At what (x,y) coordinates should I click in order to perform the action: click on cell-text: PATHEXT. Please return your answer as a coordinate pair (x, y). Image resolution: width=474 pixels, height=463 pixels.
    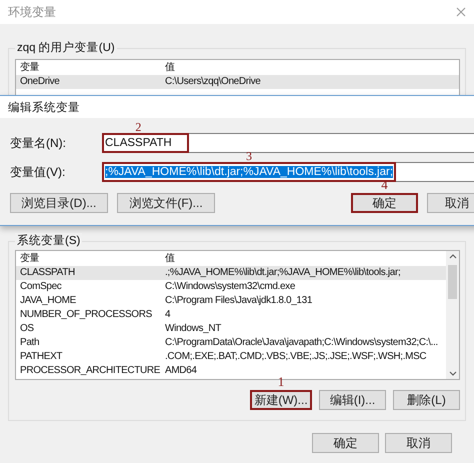
    Looking at the image, I should click on (42, 357).